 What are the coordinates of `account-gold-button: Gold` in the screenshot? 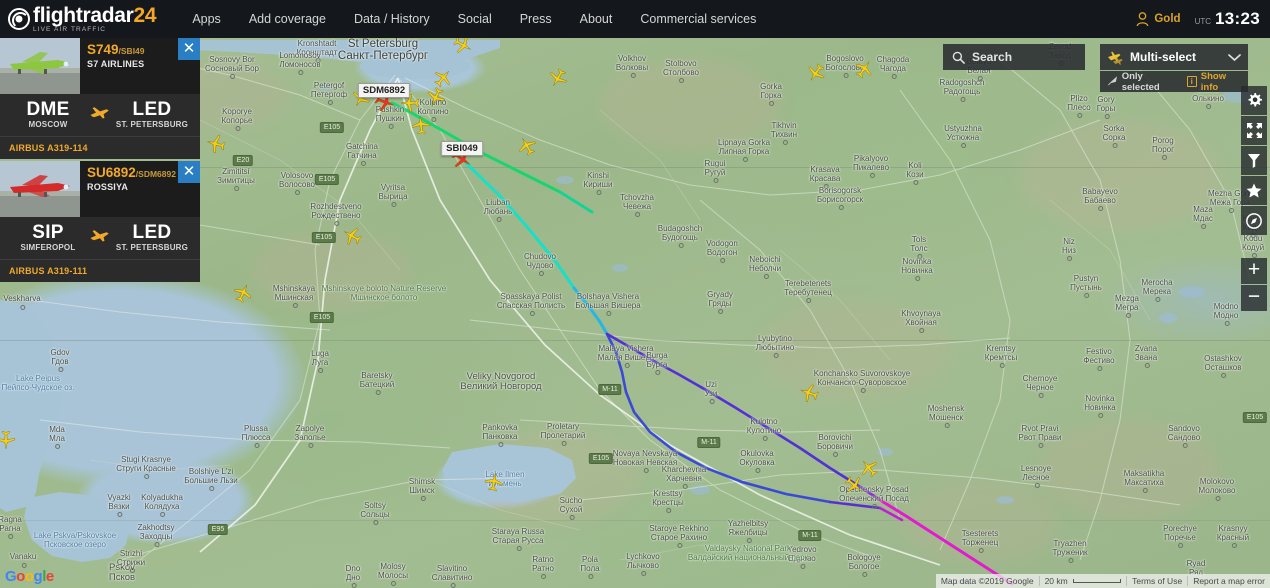 It's located at (1158, 19).